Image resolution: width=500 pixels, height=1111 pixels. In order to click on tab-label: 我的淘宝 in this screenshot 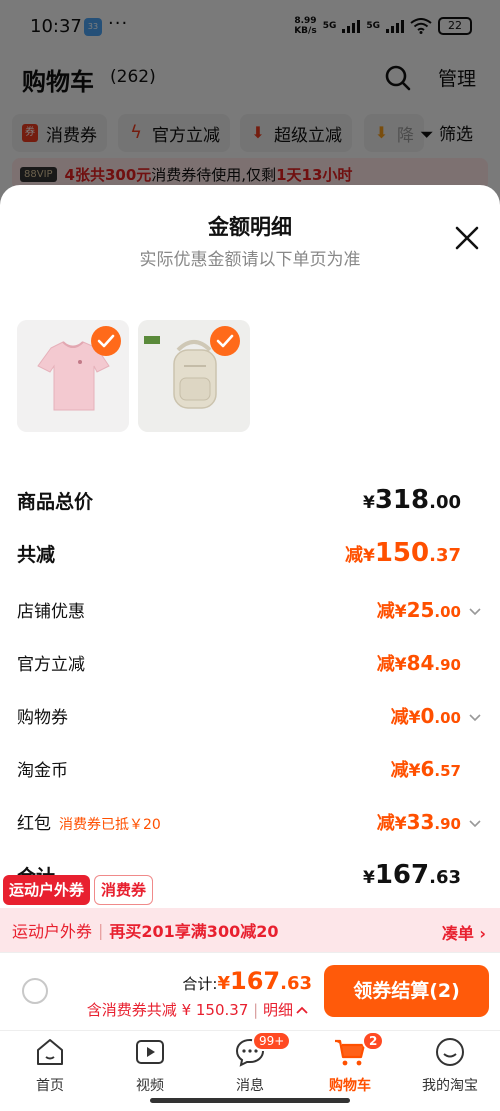, I will do `click(450, 1086)`.